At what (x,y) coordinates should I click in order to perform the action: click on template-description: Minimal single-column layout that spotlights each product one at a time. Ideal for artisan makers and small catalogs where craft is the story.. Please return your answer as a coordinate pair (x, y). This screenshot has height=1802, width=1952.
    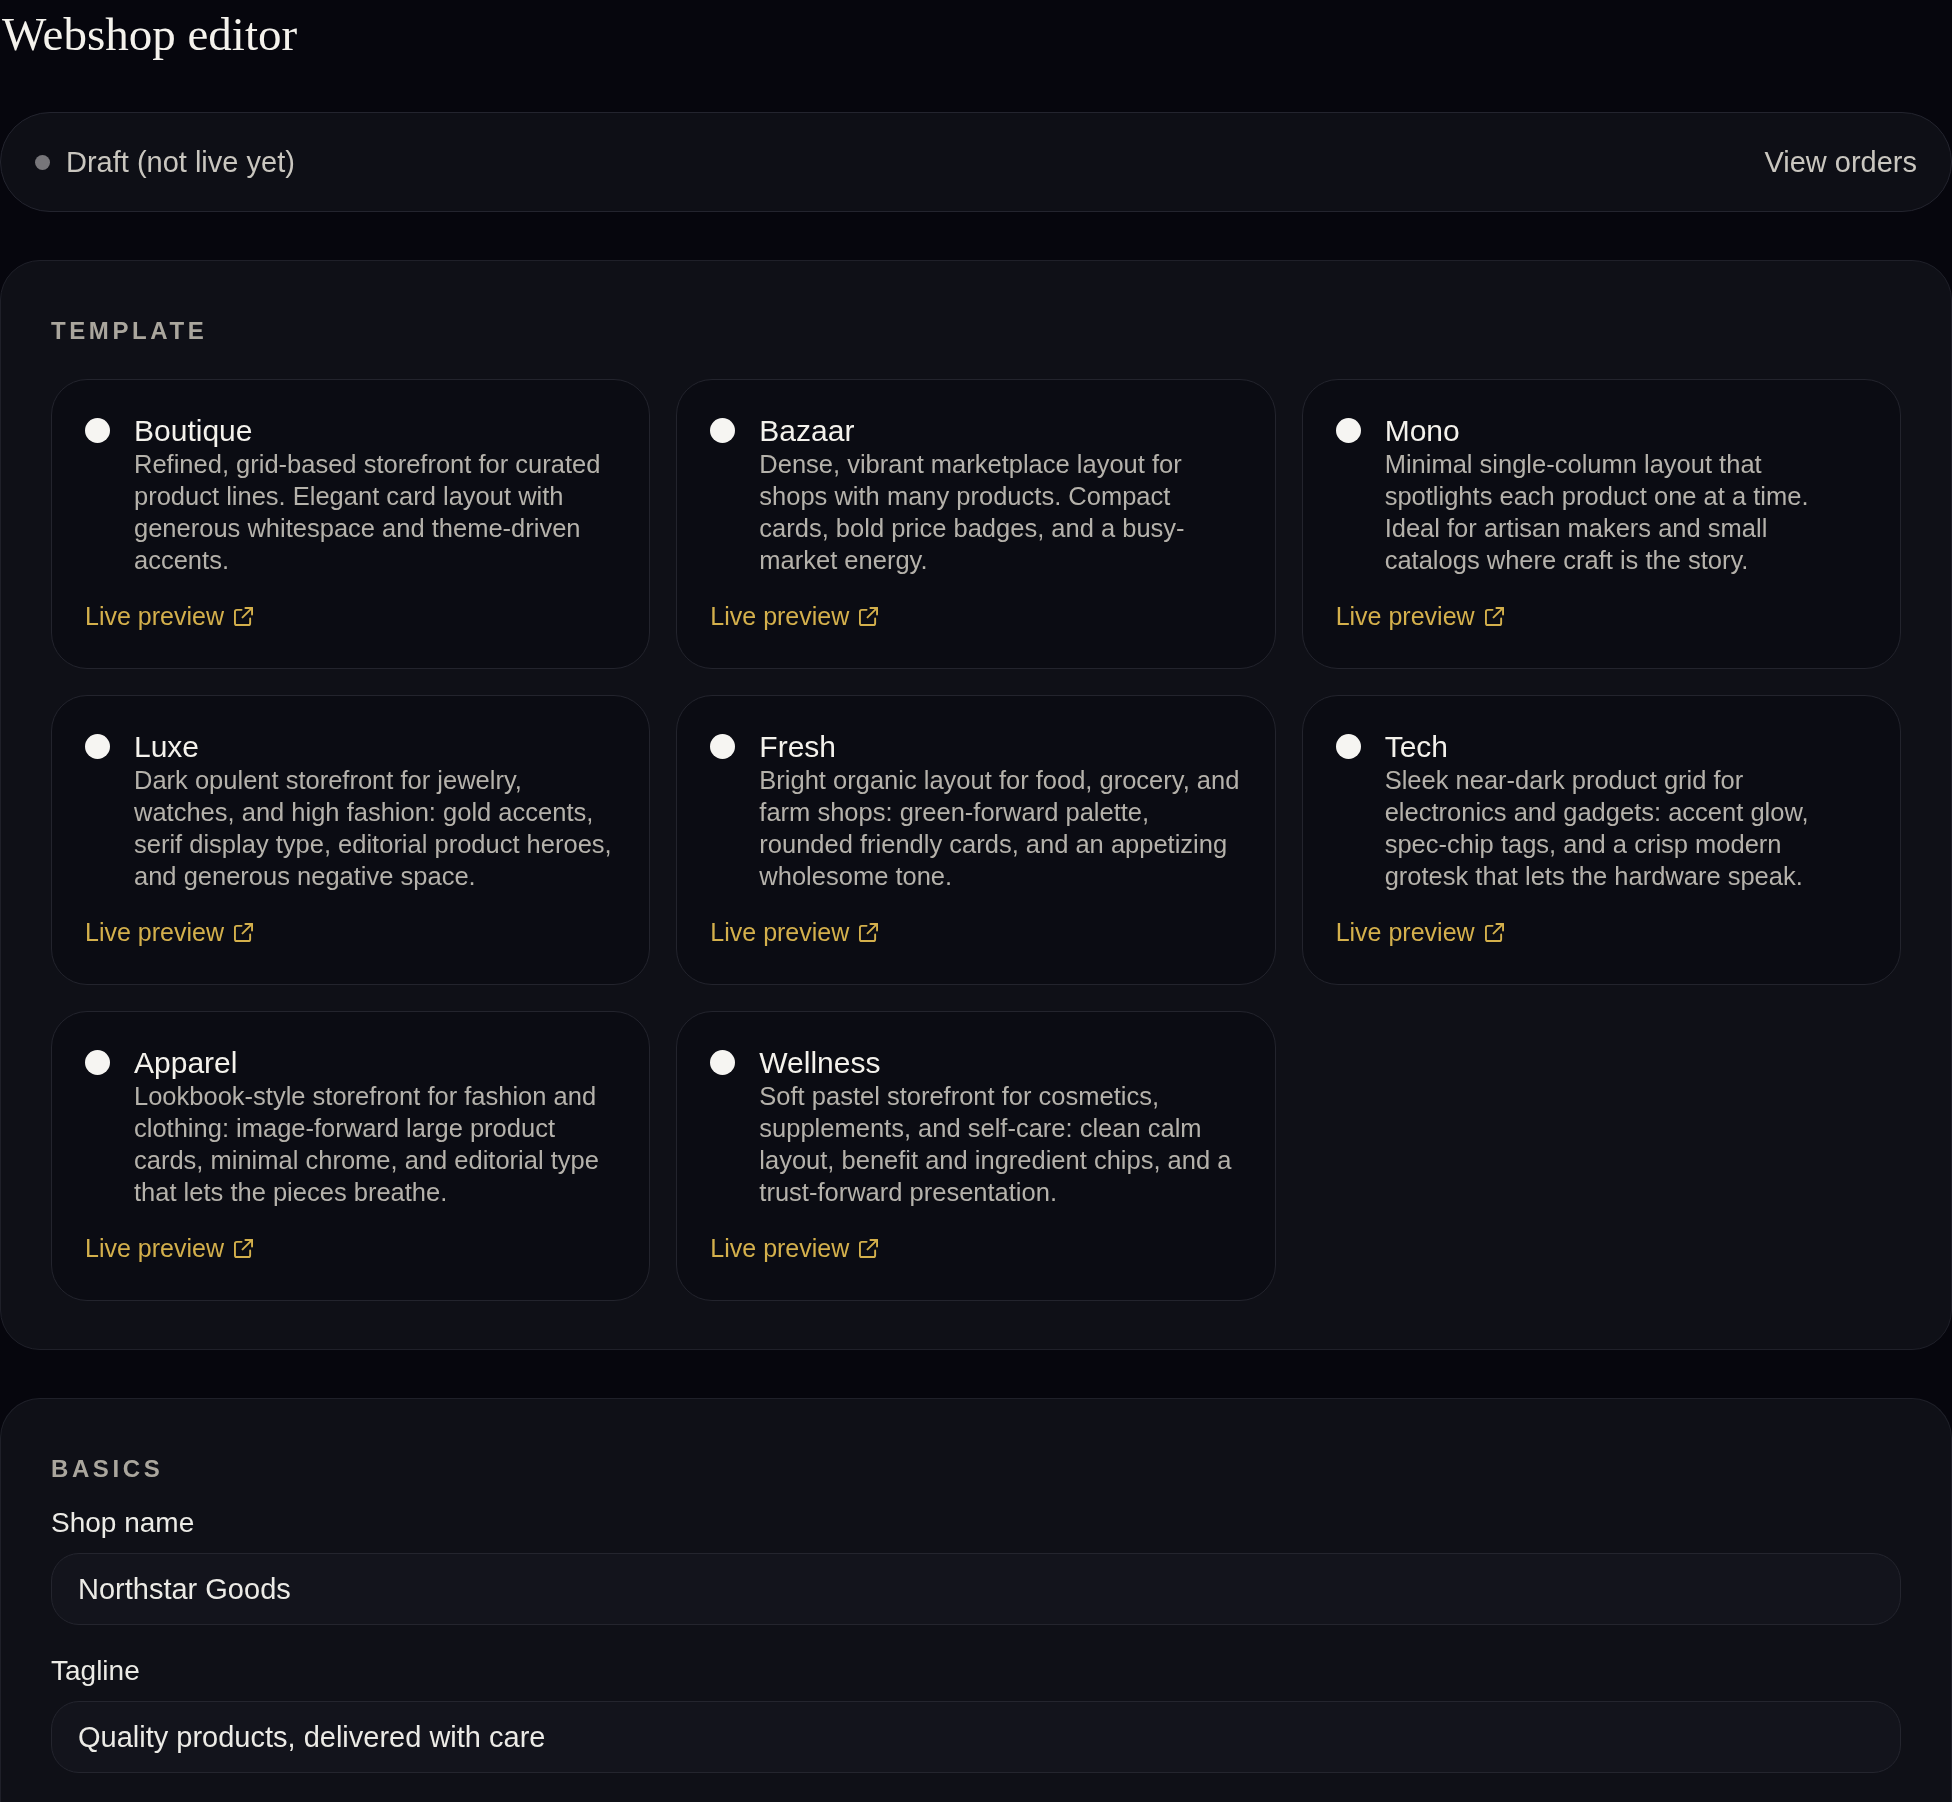
    Looking at the image, I should click on (1597, 512).